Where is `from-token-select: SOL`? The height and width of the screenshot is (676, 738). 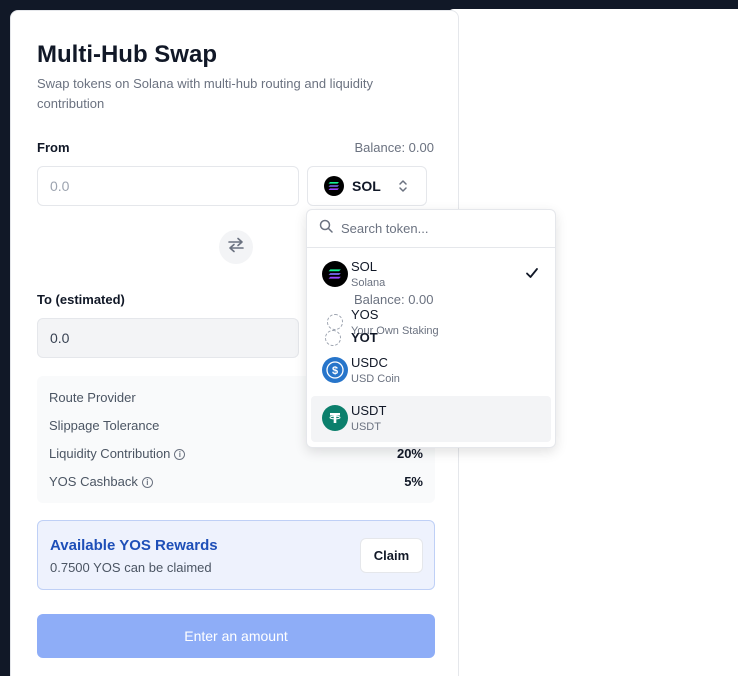
from-token-select: SOL is located at coordinates (367, 186).